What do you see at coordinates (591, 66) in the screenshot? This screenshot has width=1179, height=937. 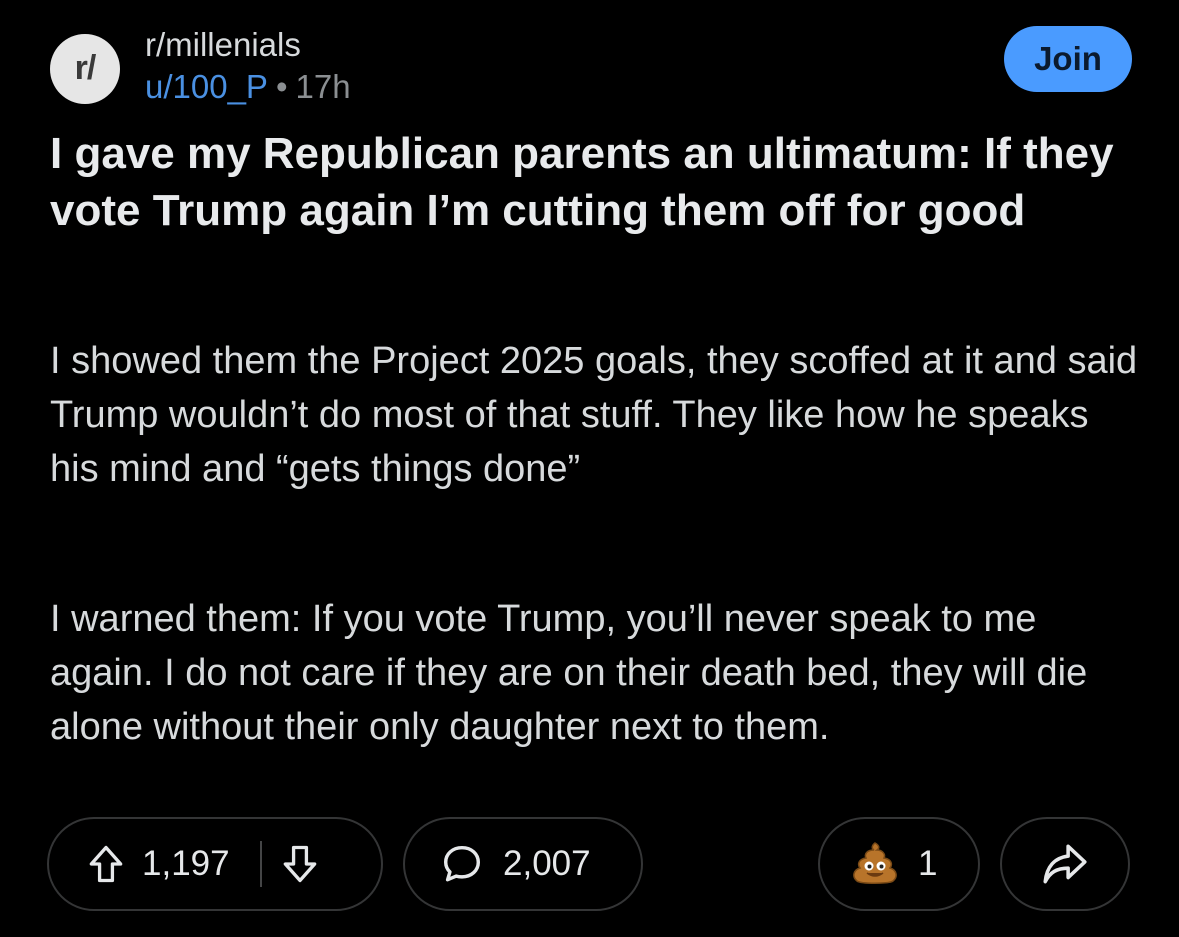 I see `post-header: r/ r/millenials u/100_P • 17h Join` at bounding box center [591, 66].